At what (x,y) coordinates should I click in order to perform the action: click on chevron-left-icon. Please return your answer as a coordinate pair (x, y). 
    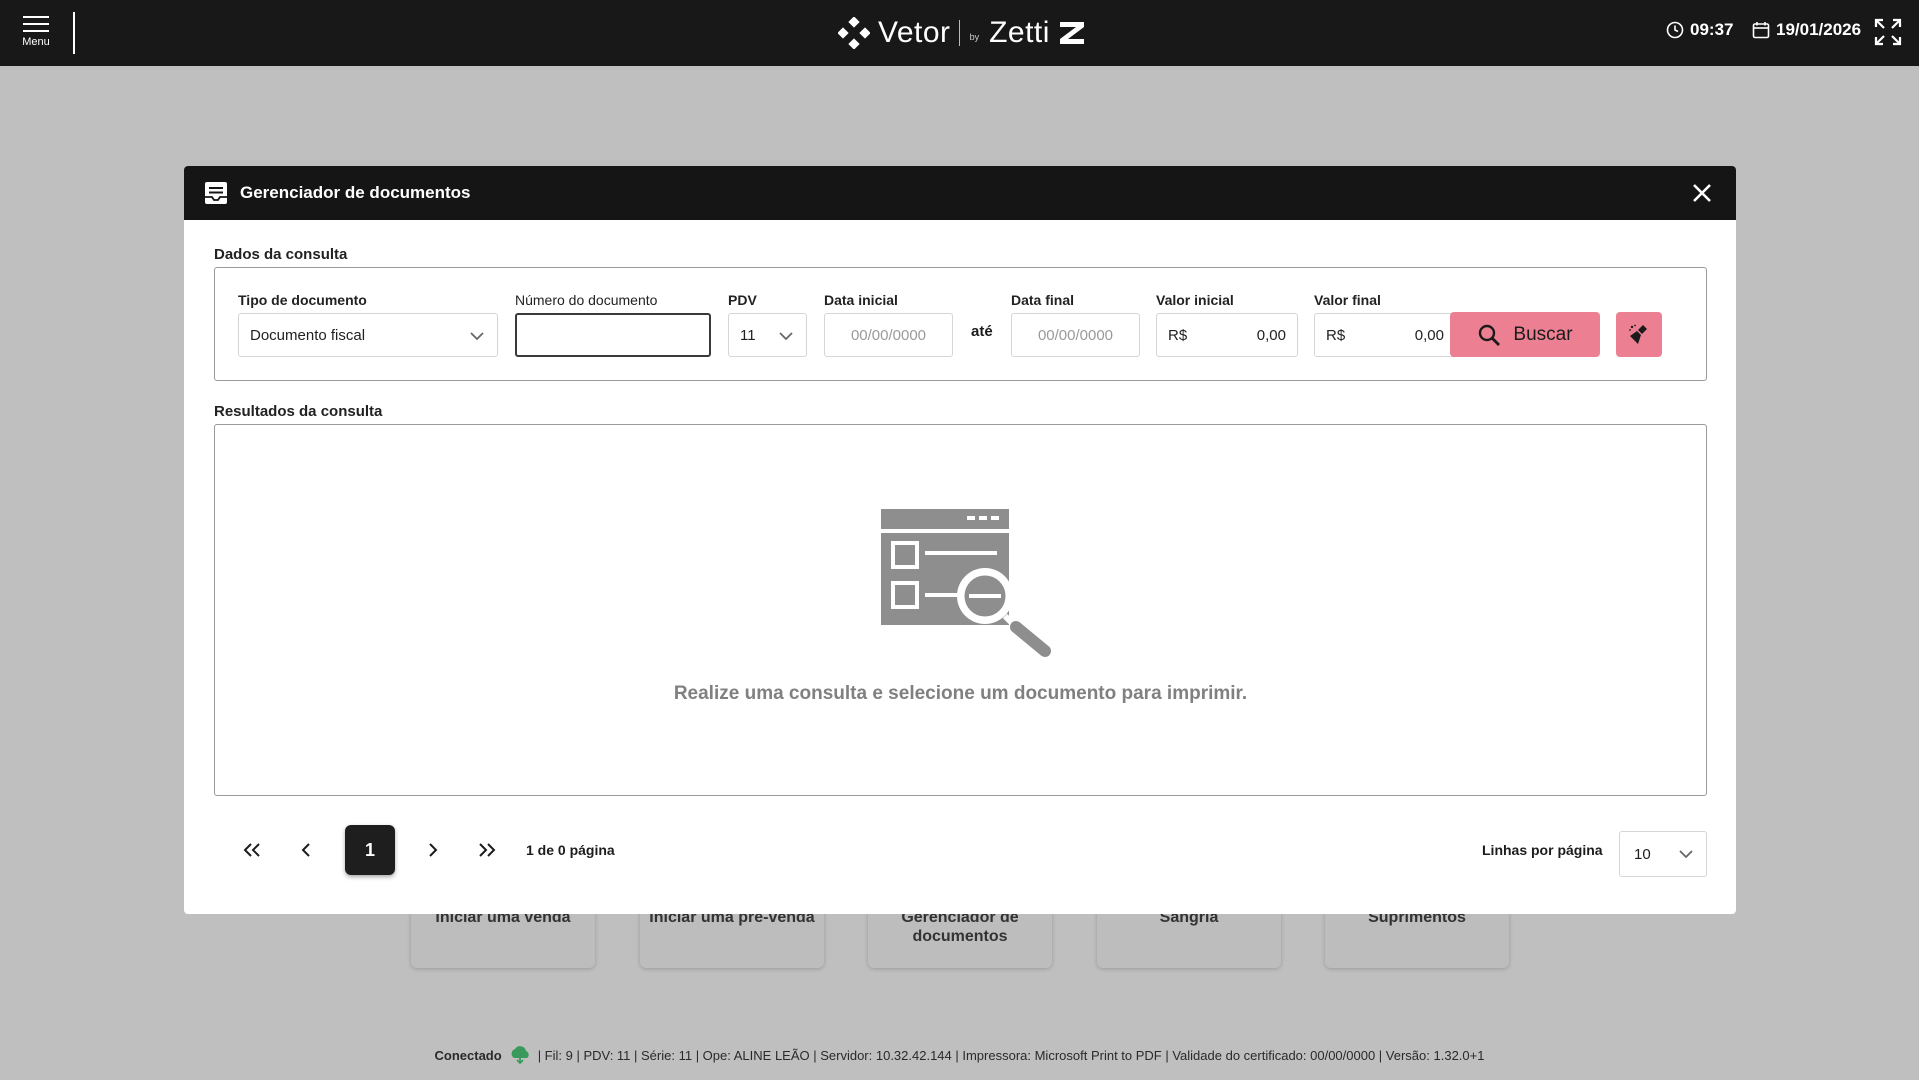
    Looking at the image, I should click on (305, 850).